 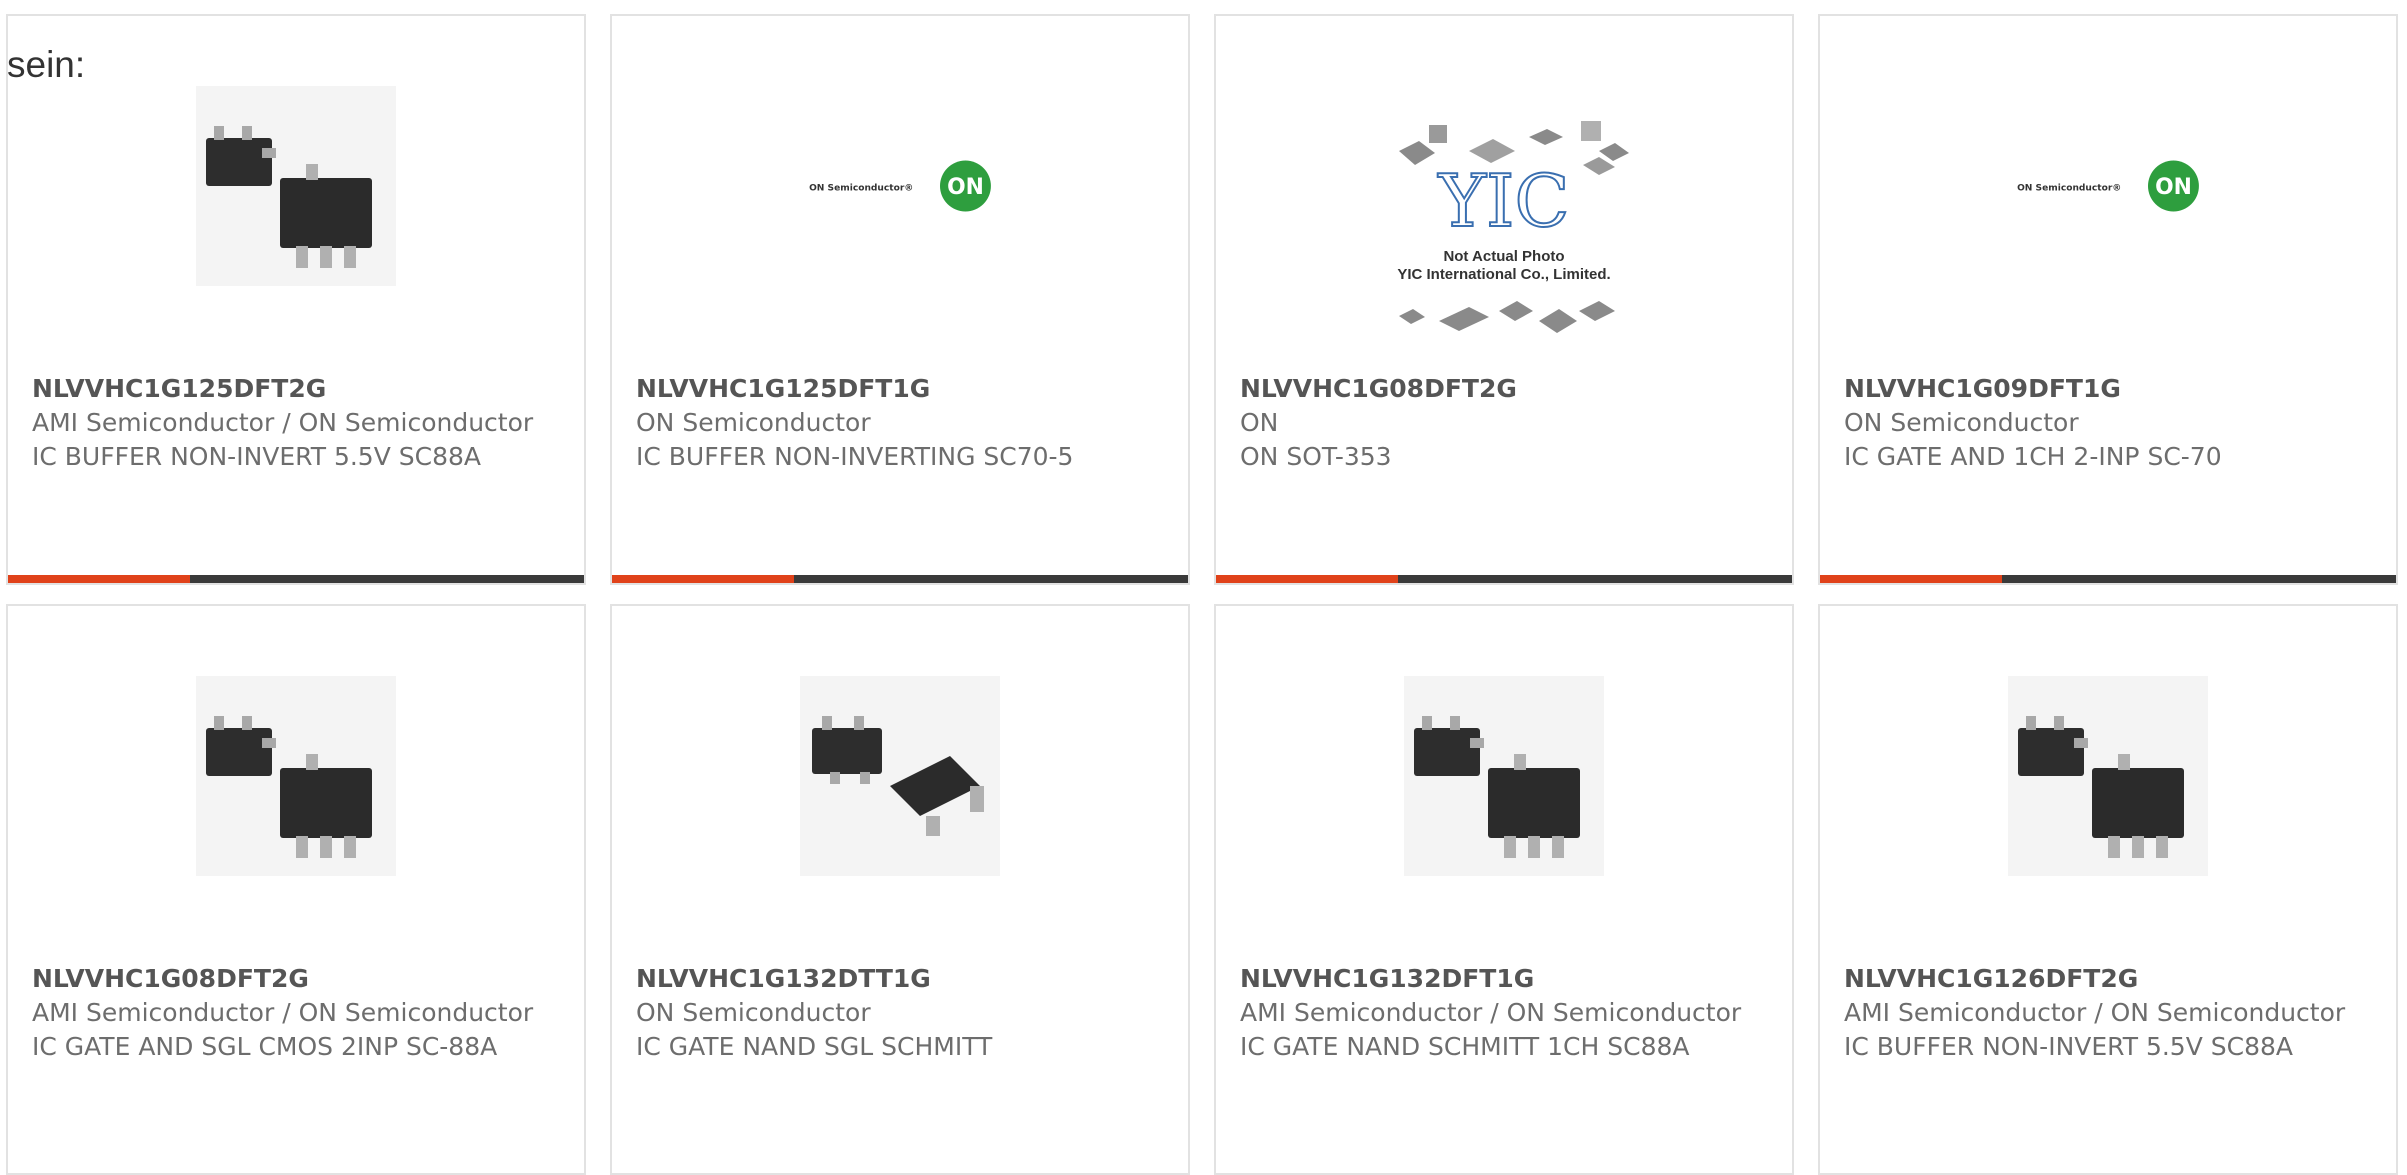 What do you see at coordinates (2033, 456) in the screenshot?
I see `description: IC GATE AND 1CH 2-INP SC-70` at bounding box center [2033, 456].